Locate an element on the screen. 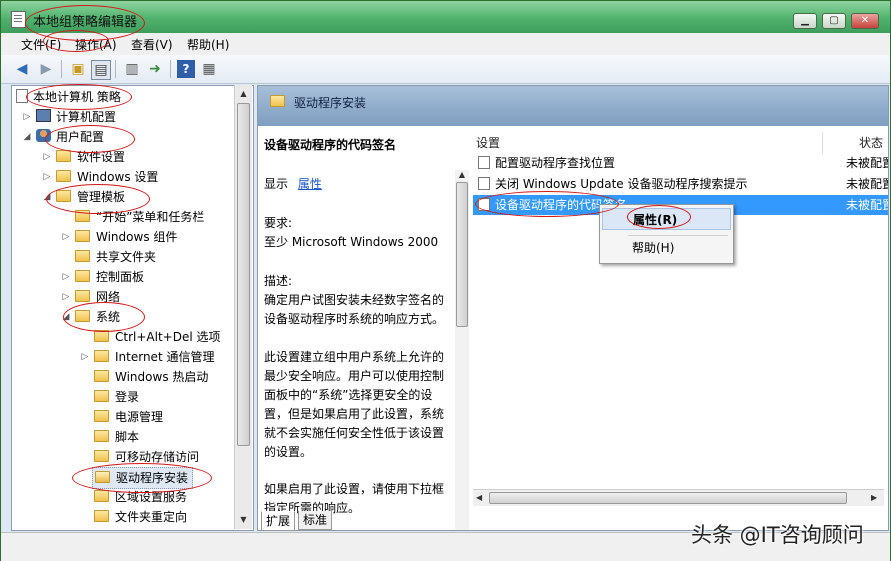  list-horizontal-scrollbar: ◀ ▶ is located at coordinates (678, 497).